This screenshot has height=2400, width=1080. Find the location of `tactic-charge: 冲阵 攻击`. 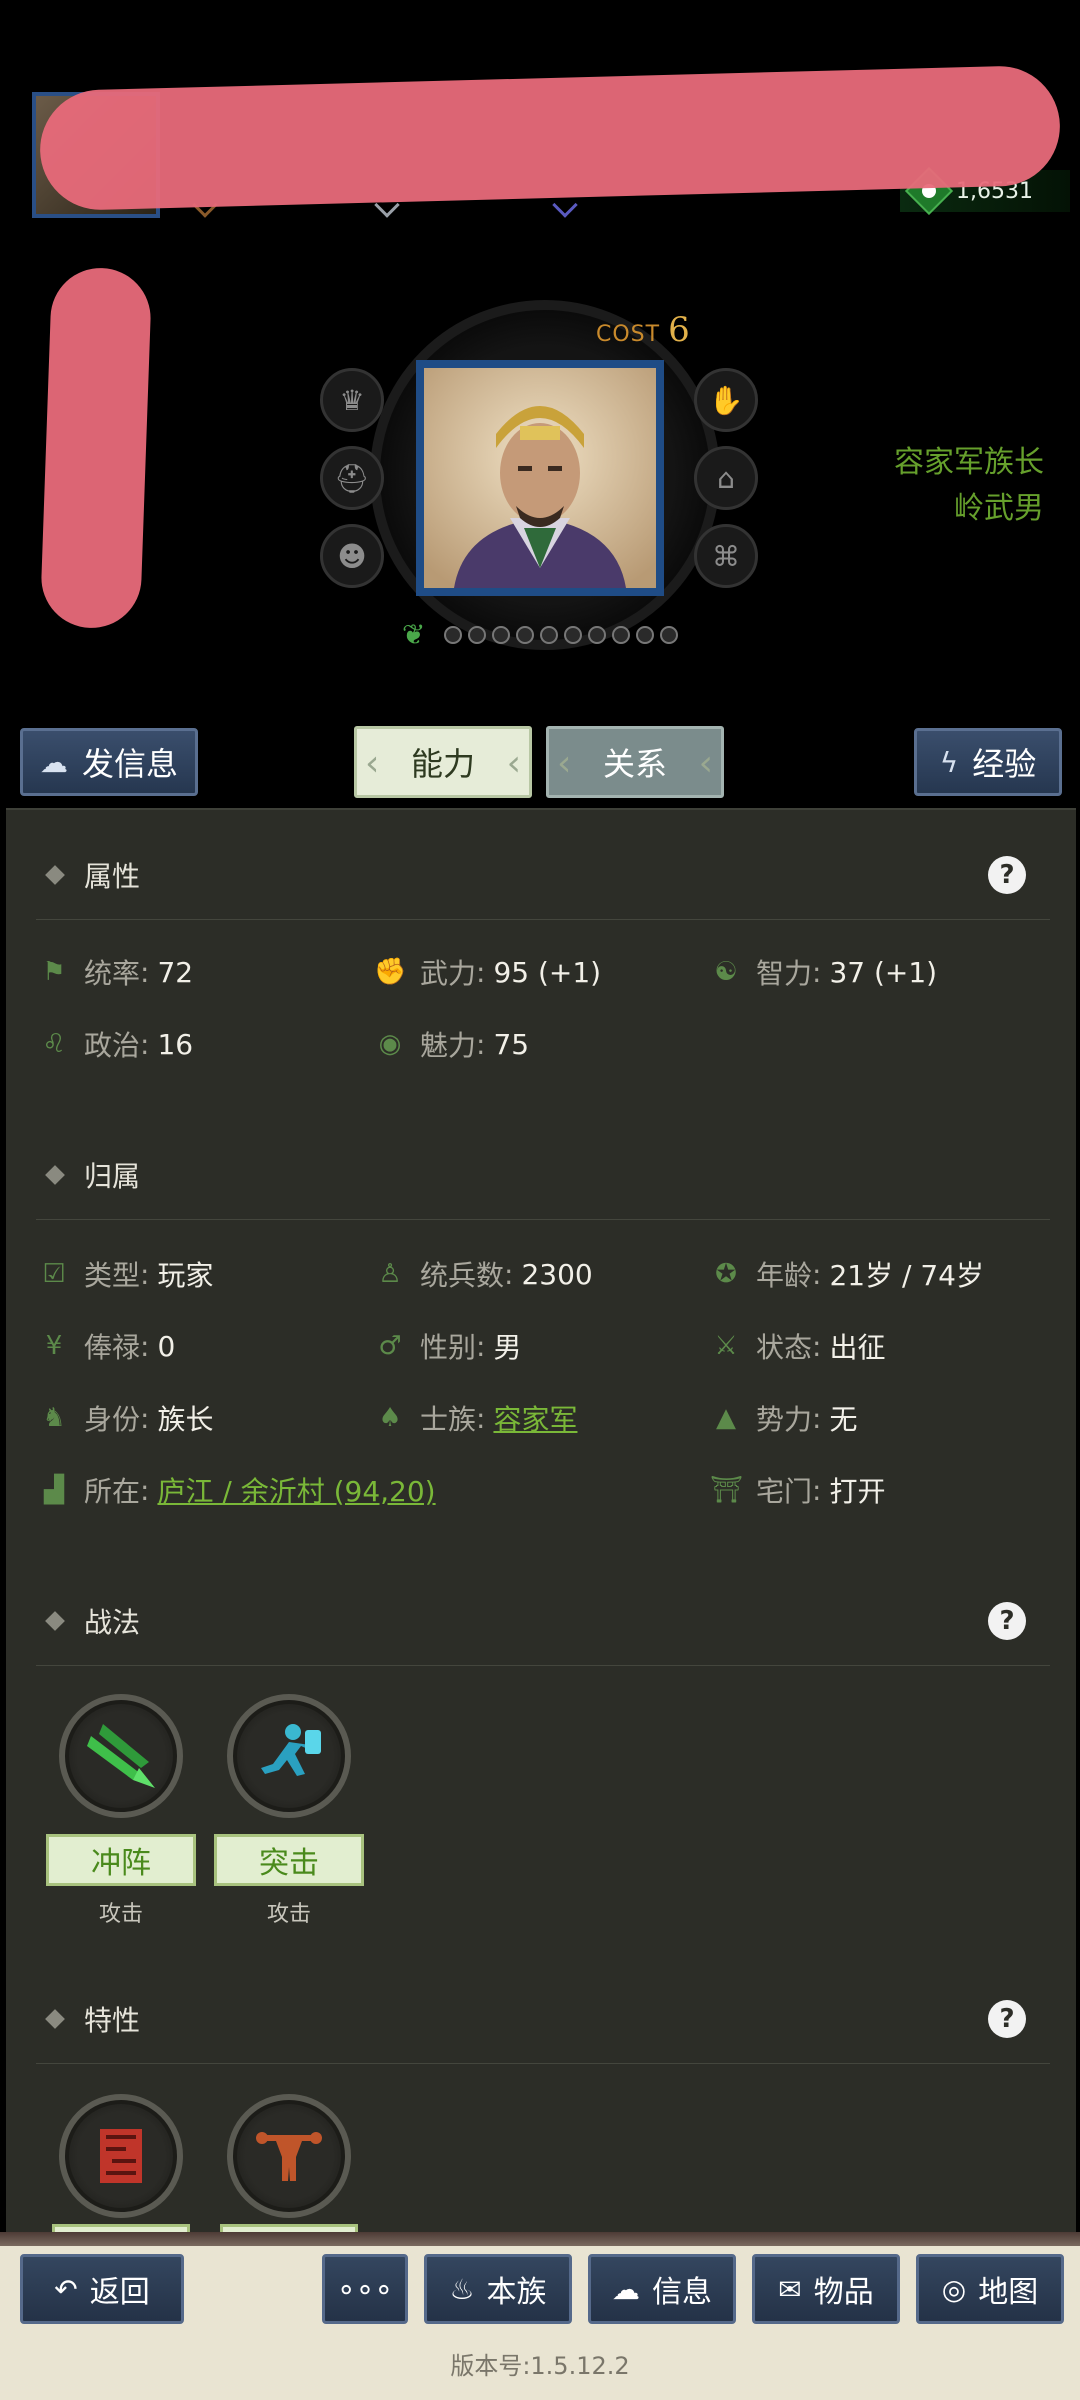

tactic-charge: 冲阵 攻击 is located at coordinates (121, 1811).